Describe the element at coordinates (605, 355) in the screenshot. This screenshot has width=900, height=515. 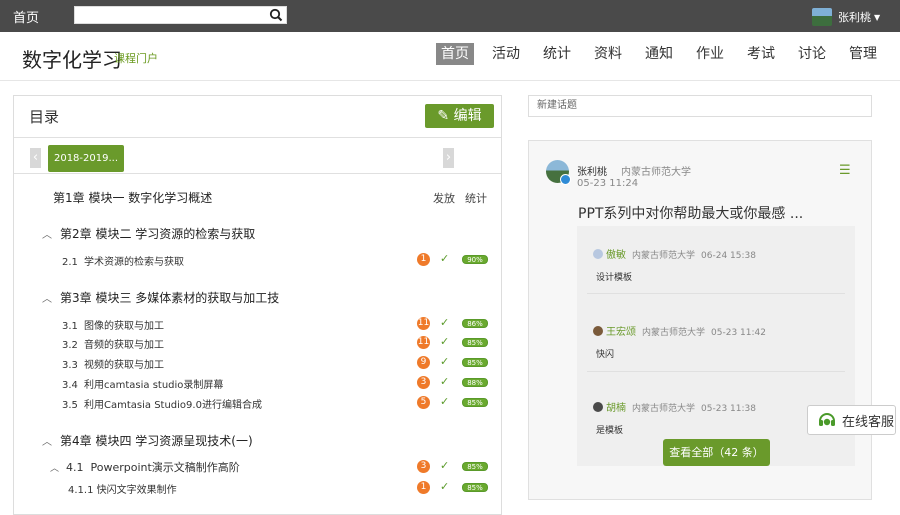
I see `reply-text: 快闪` at that location.